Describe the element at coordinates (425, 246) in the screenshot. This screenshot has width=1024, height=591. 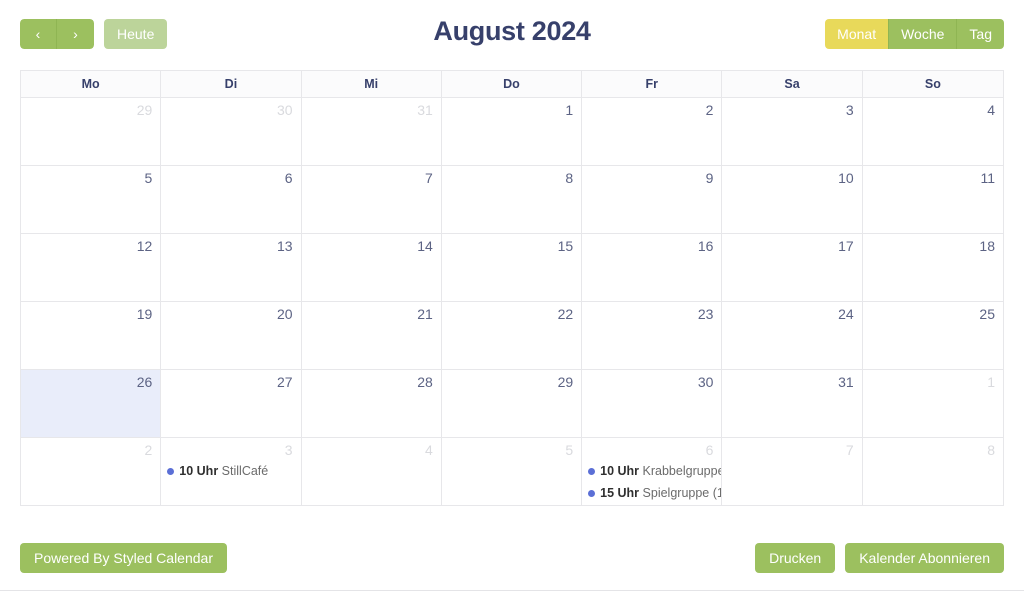
I see `day-number: 14` at that location.